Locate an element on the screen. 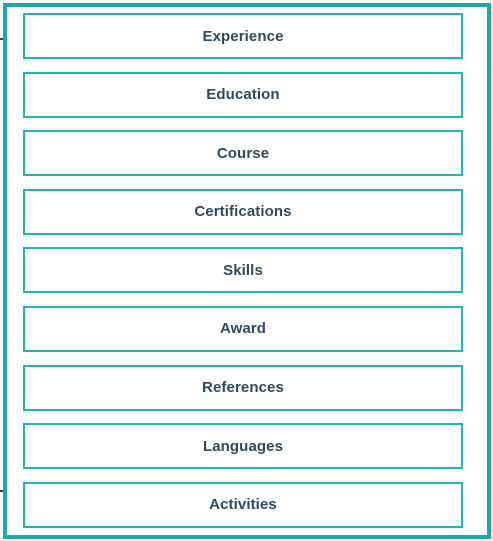  section-button-skills: Skills is located at coordinates (243, 270).